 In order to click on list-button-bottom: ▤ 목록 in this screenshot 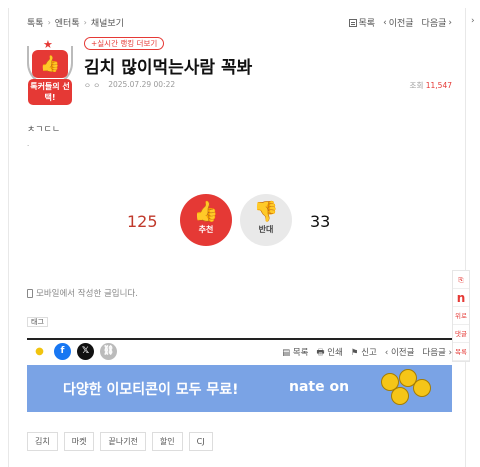, I will do `click(295, 353)`.